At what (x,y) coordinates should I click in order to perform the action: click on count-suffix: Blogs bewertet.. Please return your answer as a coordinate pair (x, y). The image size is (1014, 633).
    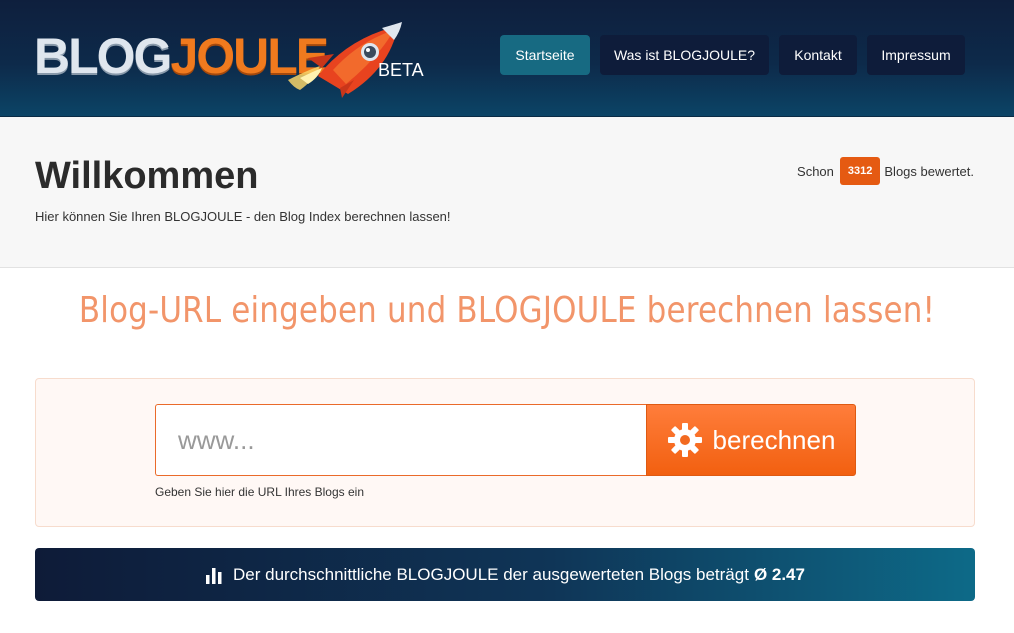
    Looking at the image, I should click on (929, 171).